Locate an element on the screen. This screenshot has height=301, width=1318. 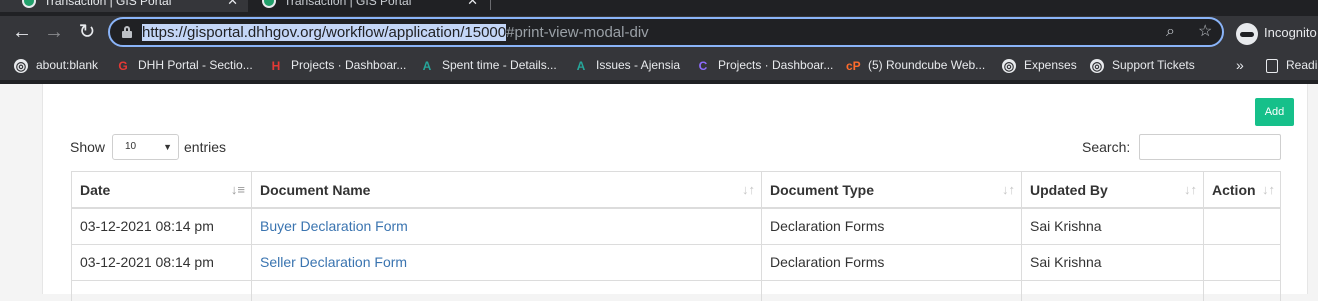
reading-list-icon is located at coordinates (1272, 65).